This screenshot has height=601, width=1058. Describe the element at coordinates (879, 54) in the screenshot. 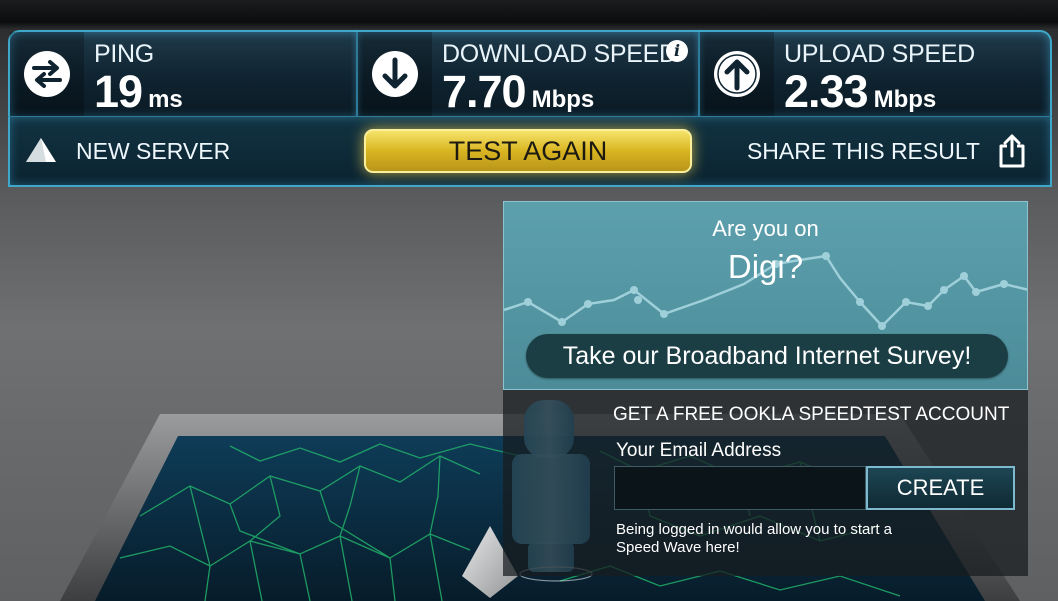

I see `upload-title: UPLOAD SPEED` at that location.